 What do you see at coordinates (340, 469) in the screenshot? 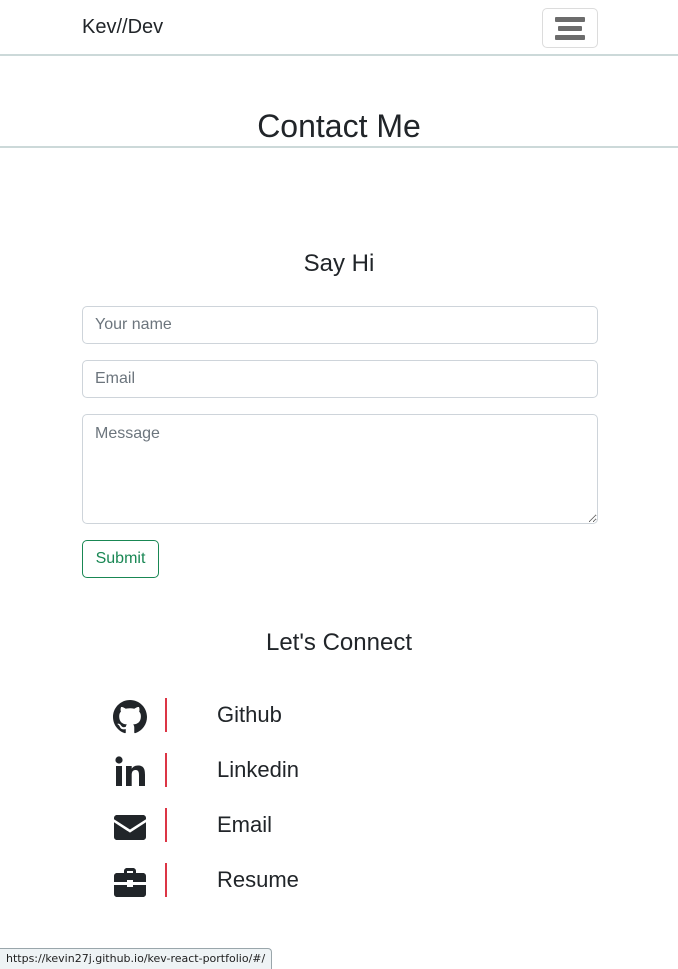
I see `message-textarea` at bounding box center [340, 469].